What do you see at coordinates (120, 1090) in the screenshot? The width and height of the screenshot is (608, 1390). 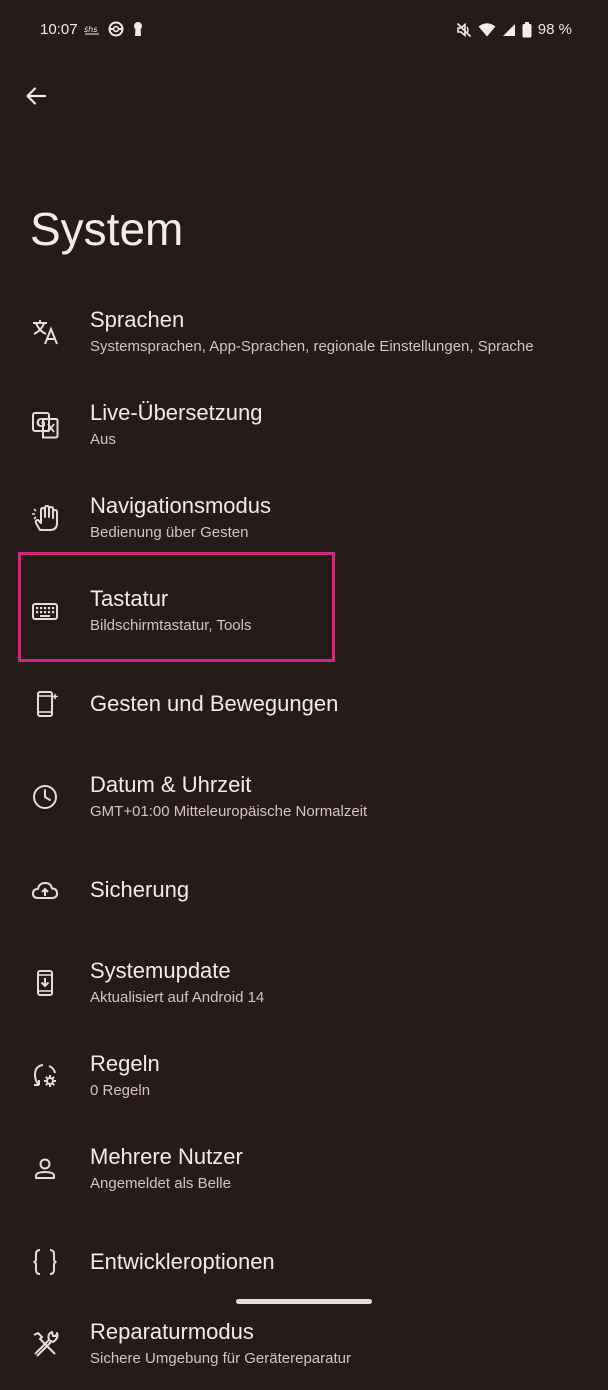 I see `setting-subtitle: 0 Regeln` at bounding box center [120, 1090].